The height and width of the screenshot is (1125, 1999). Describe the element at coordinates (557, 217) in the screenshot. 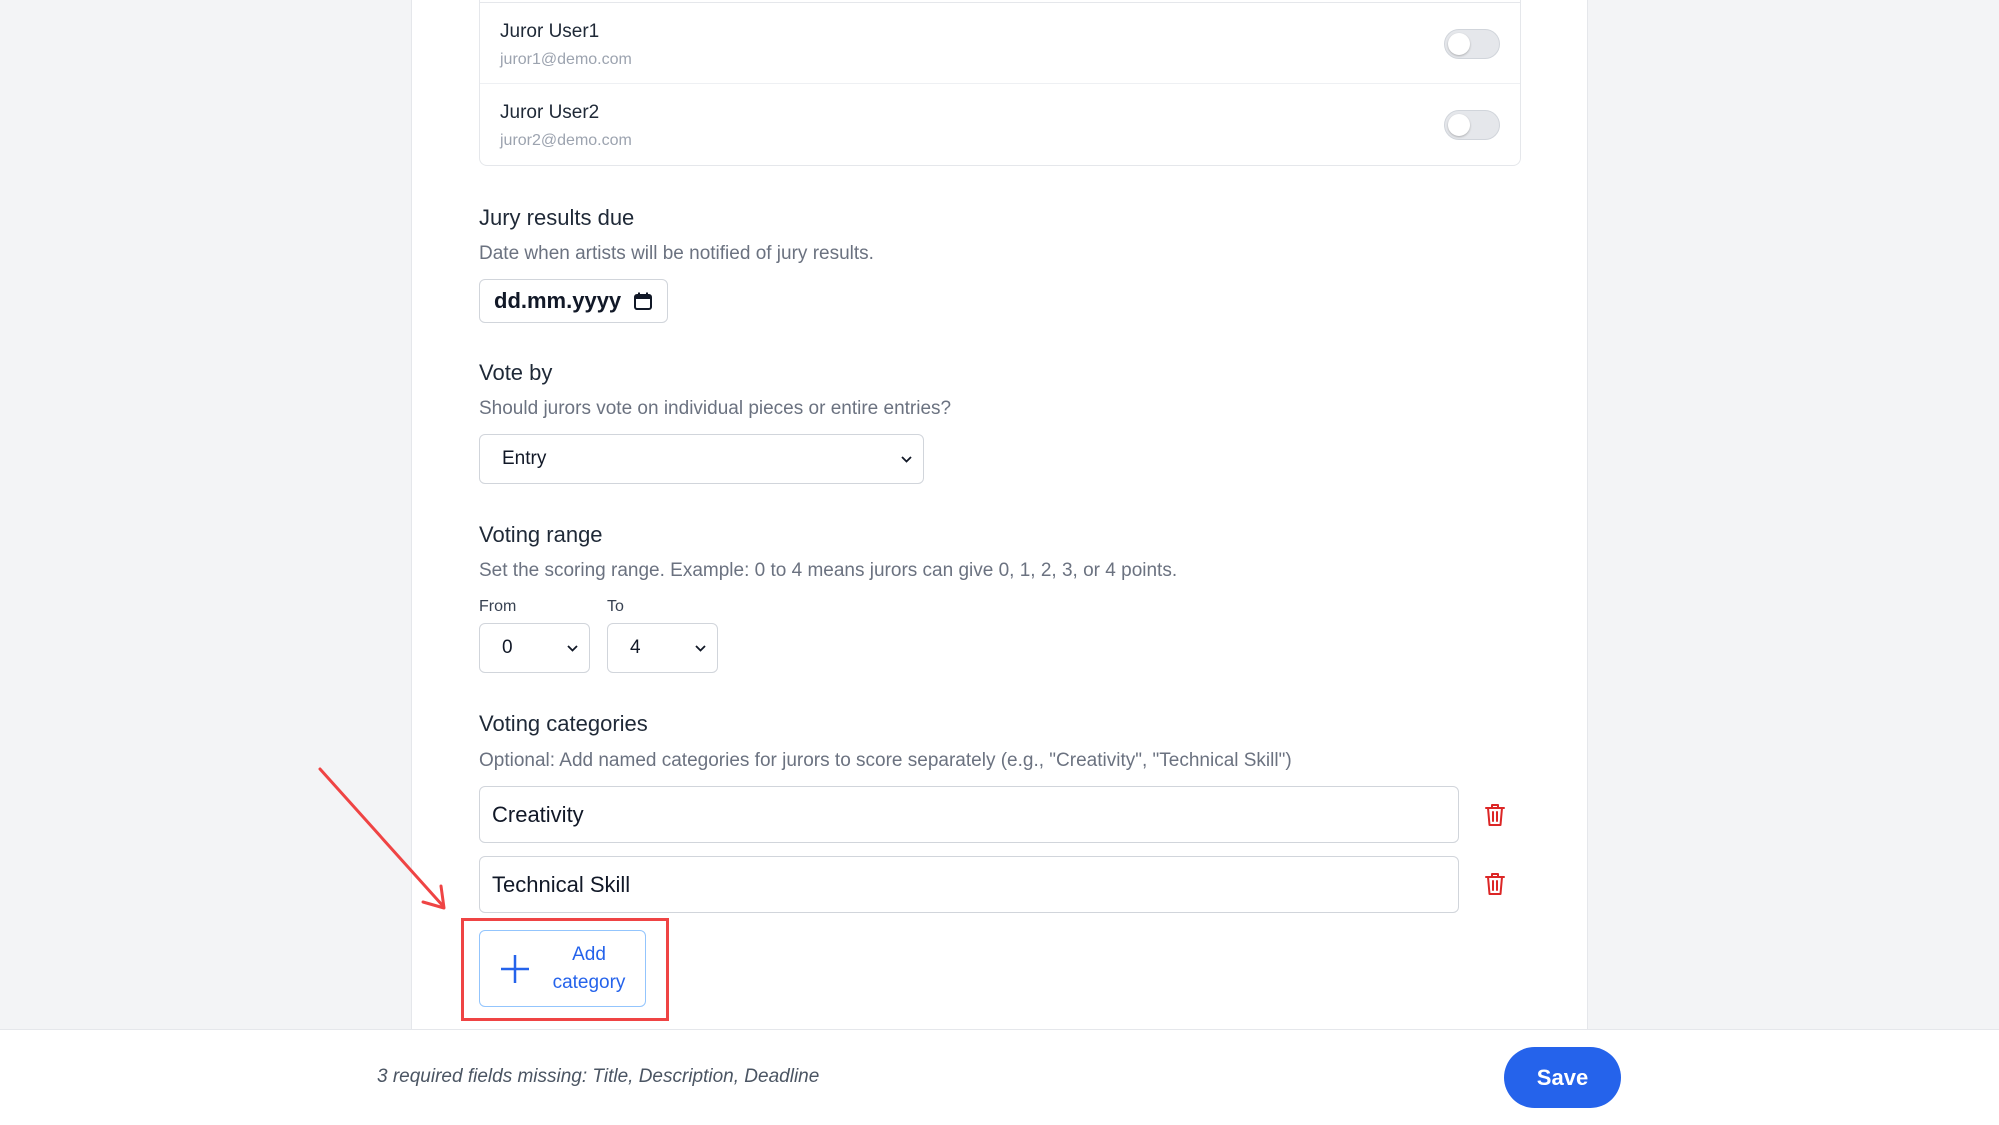

I see `jury-results-title: Jury results due` at that location.